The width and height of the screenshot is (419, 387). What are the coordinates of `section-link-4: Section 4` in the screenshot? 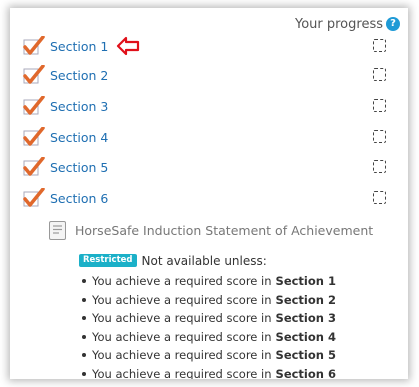 It's located at (79, 137).